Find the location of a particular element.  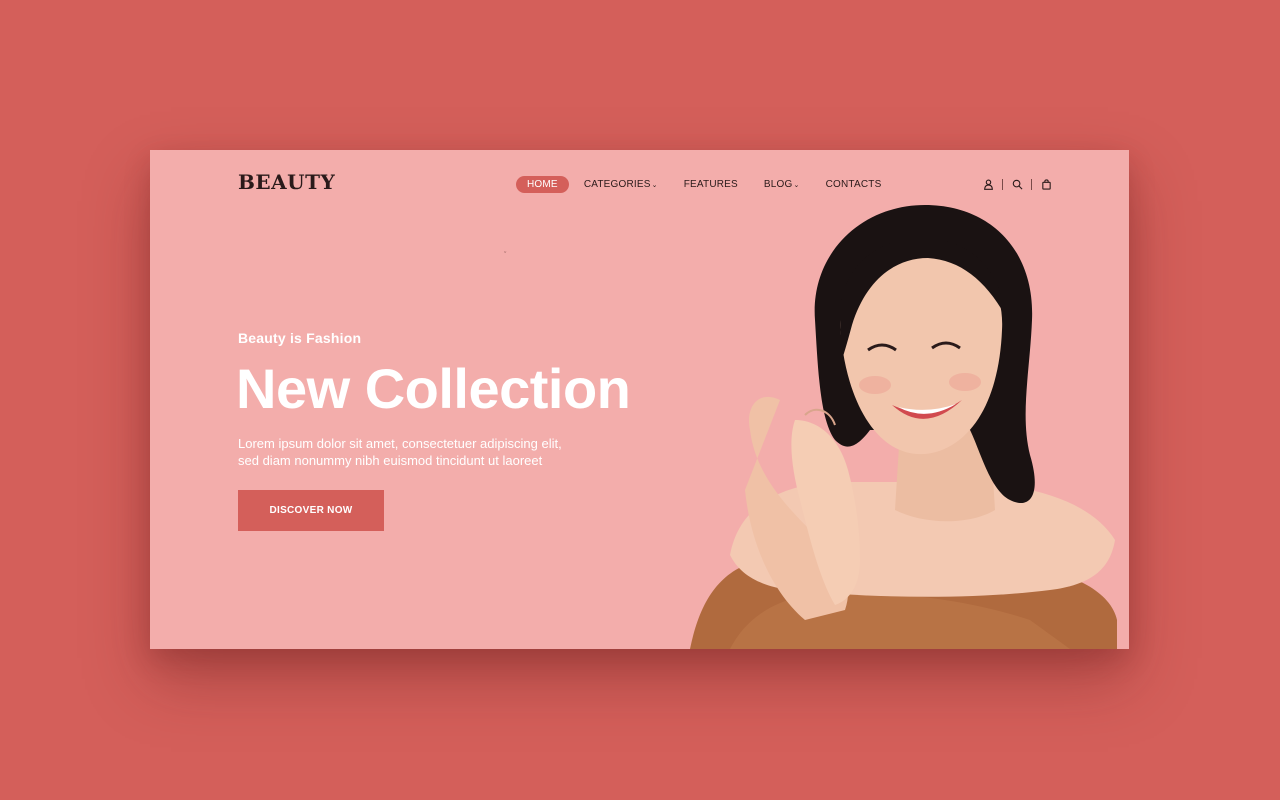

nav-item-label: CONTACTS is located at coordinates (853, 184).